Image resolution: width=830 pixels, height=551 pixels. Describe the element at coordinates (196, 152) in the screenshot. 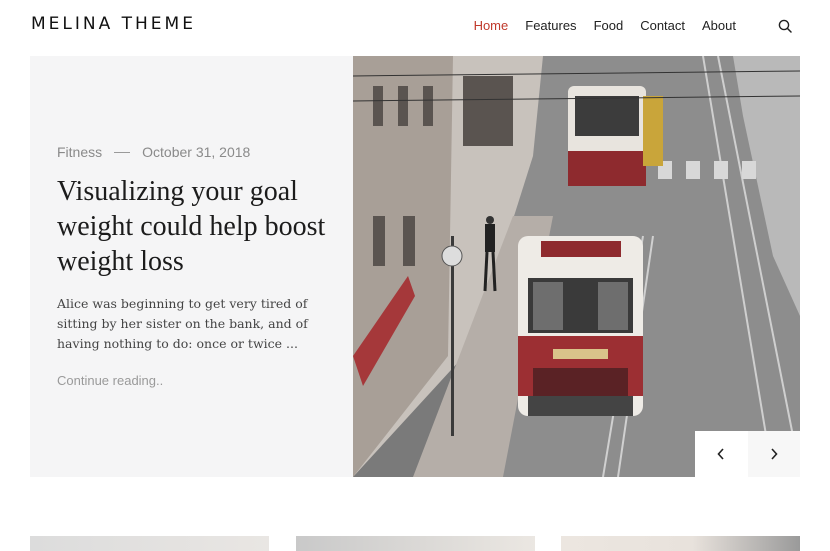

I see `post-date: October 31, 2018` at that location.